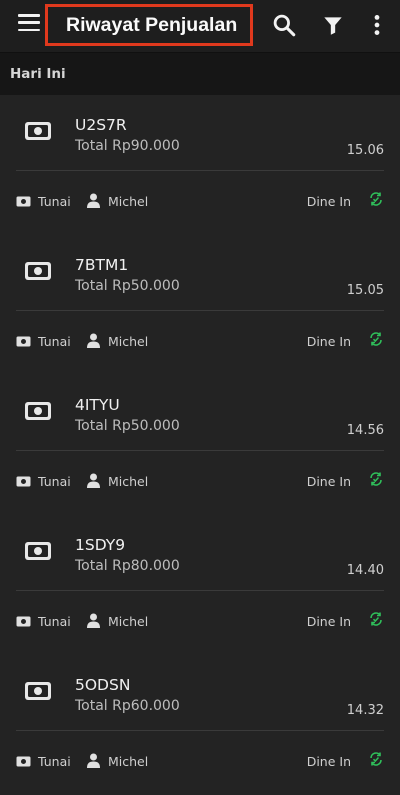 The image size is (400, 795). What do you see at coordinates (284, 25) in the screenshot?
I see `search-icon` at bounding box center [284, 25].